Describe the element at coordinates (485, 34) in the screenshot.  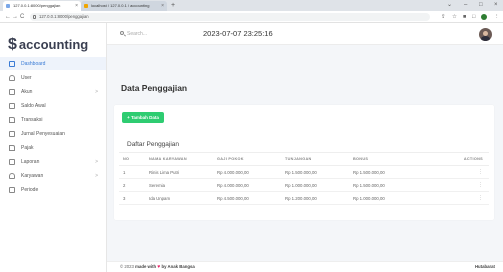
I see `avatar` at that location.